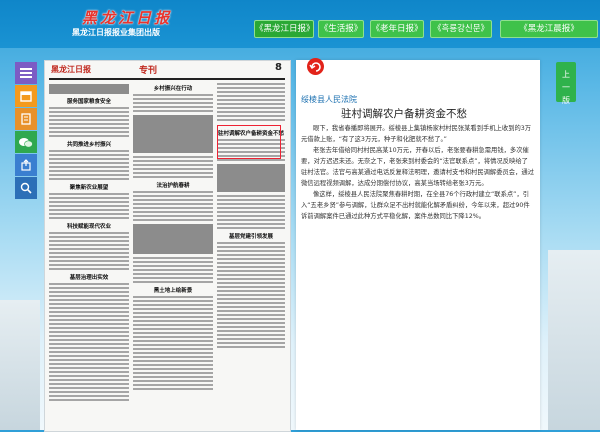 The width and height of the screenshot is (600, 432). Describe the element at coordinates (71, 69) in the screenshot. I see `masthead-title: 黑龙江日报` at that location.